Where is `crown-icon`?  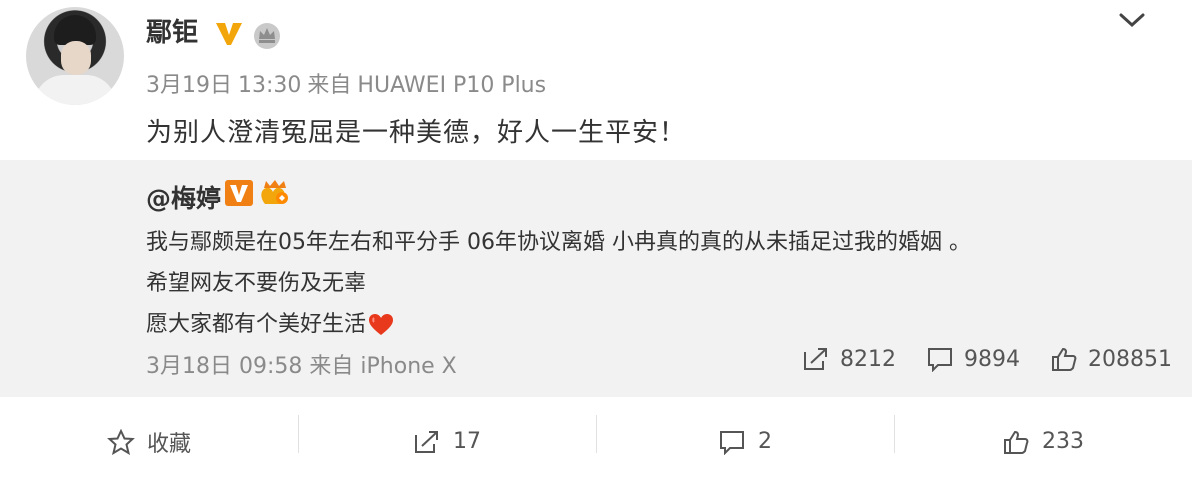
crown-icon is located at coordinates (267, 35).